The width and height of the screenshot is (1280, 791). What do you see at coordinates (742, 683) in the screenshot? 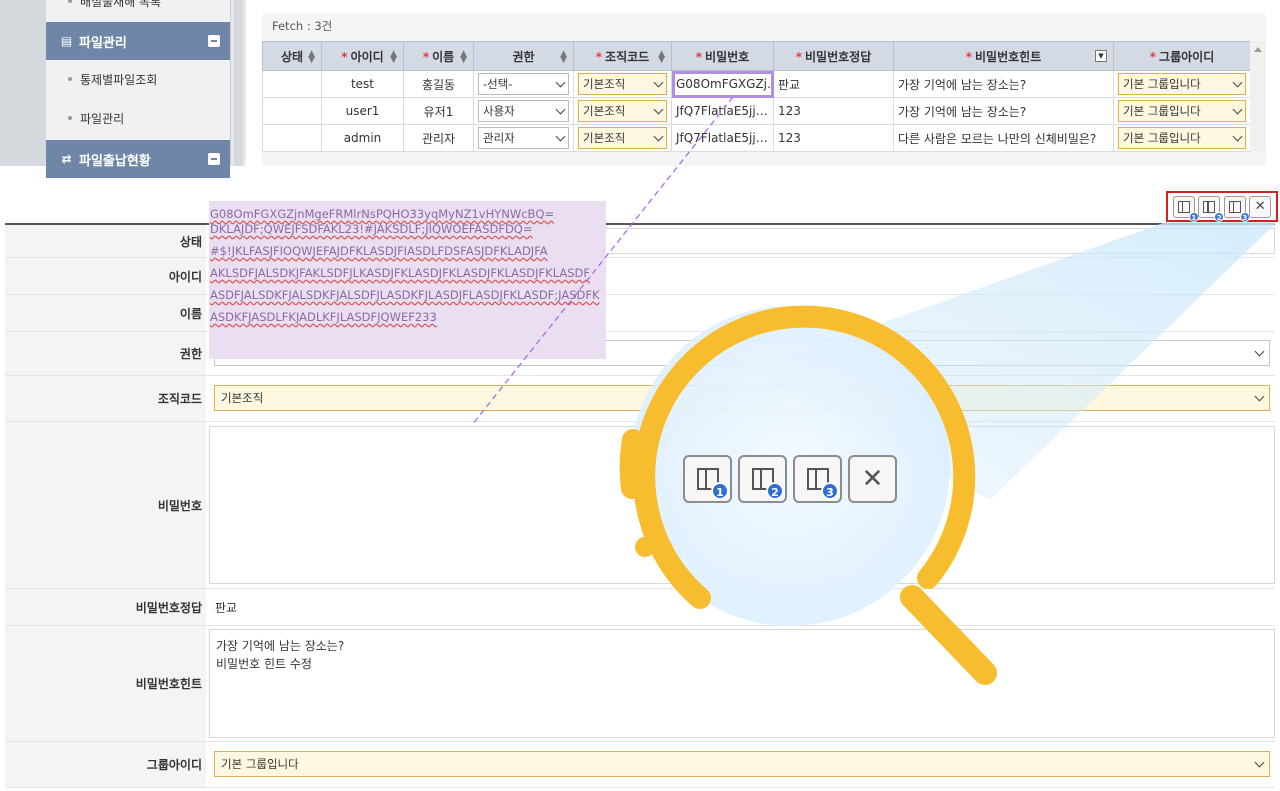
I see `hint-textarea: 가장 기억에 남는 장소는? 비밀번호 힌트 수정` at bounding box center [742, 683].